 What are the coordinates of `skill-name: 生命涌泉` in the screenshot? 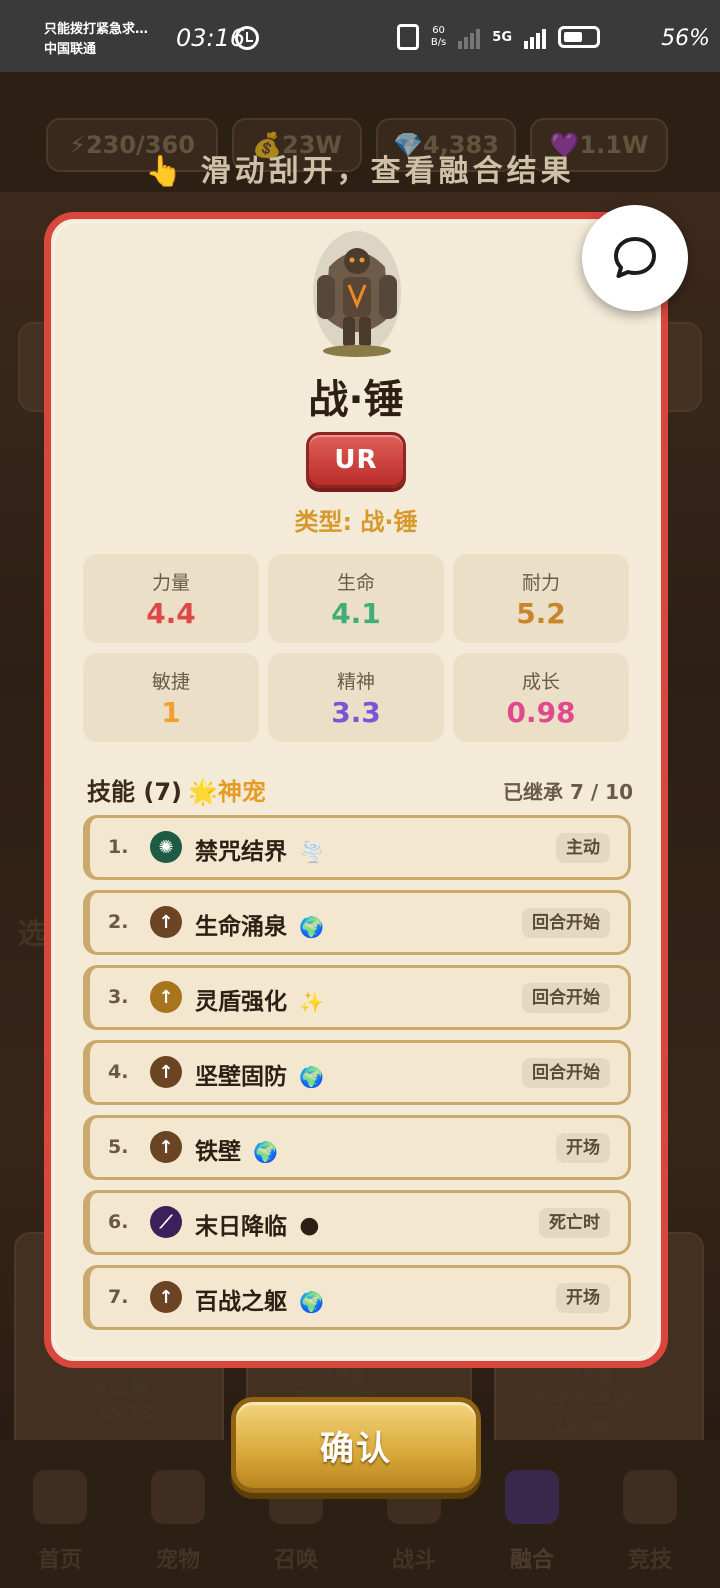 It's located at (241, 927).